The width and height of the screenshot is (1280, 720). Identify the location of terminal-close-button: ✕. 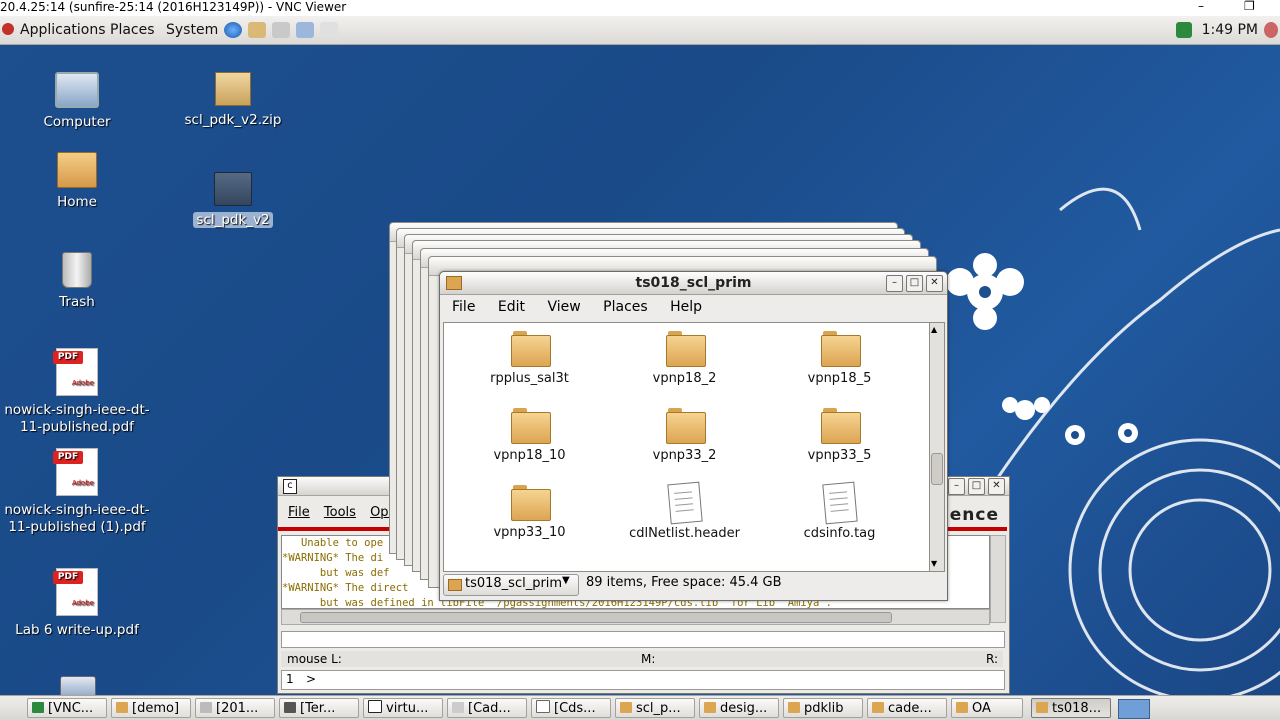
(996, 486).